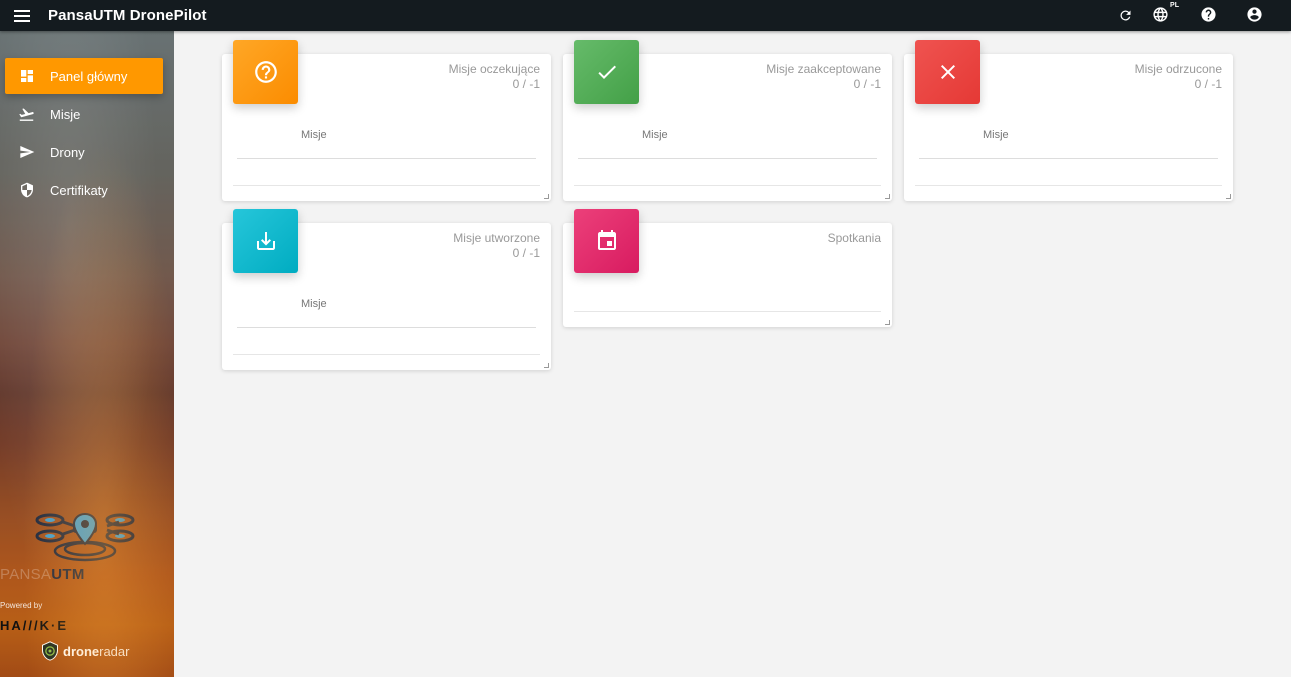 This screenshot has height=677, width=1291. Describe the element at coordinates (84, 114) in the screenshot. I see `sidebar-item-missions: Misje` at that location.